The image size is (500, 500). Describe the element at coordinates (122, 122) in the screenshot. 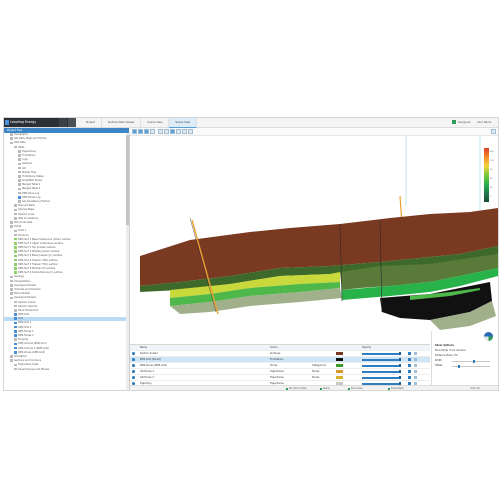

I see `tab-surface-data-viewer: Surface Data Viewer` at that location.